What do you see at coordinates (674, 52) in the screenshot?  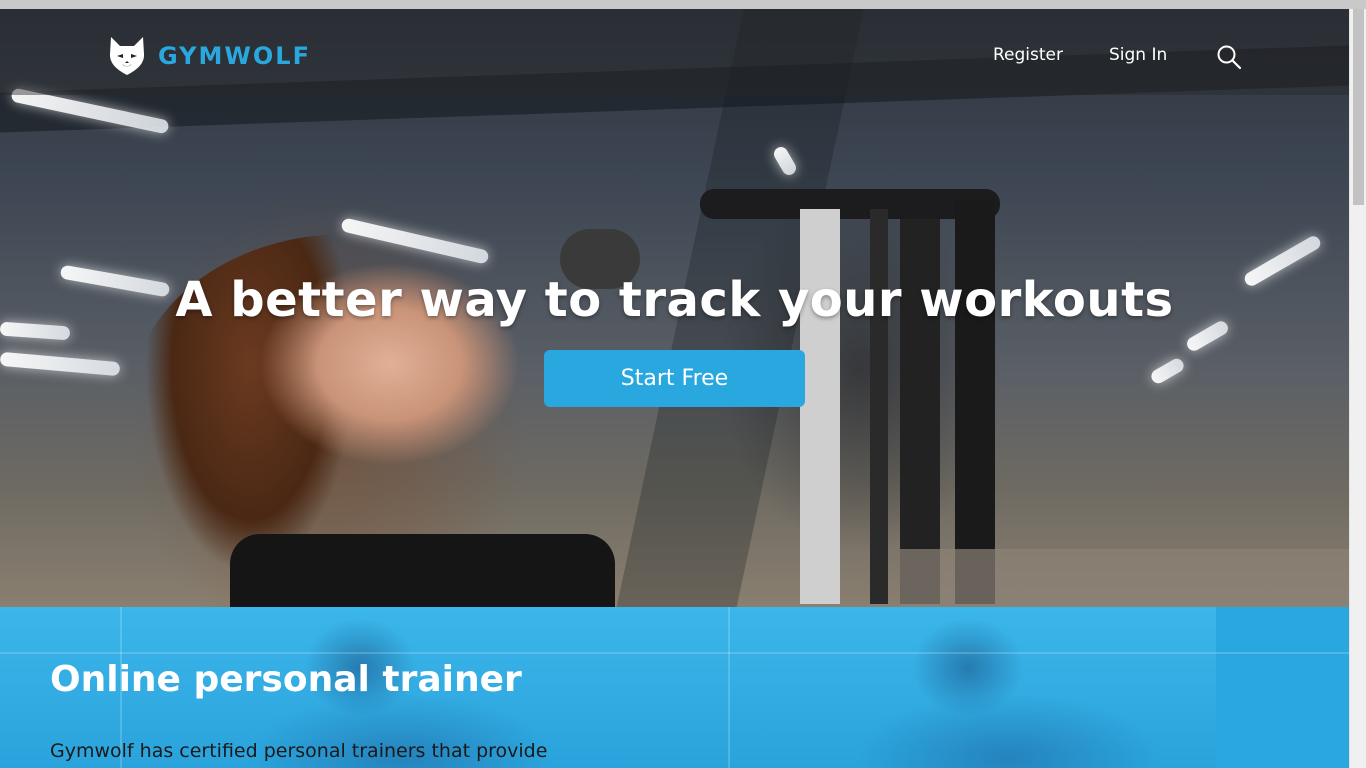 I see `navbar: GYMWOLF Register Sign In` at bounding box center [674, 52].